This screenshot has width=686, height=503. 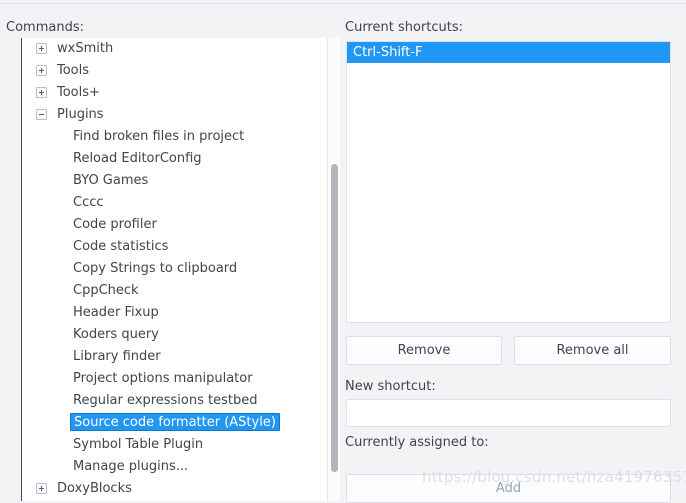 What do you see at coordinates (111, 180) in the screenshot?
I see `tree-item-label: BYO Games` at bounding box center [111, 180].